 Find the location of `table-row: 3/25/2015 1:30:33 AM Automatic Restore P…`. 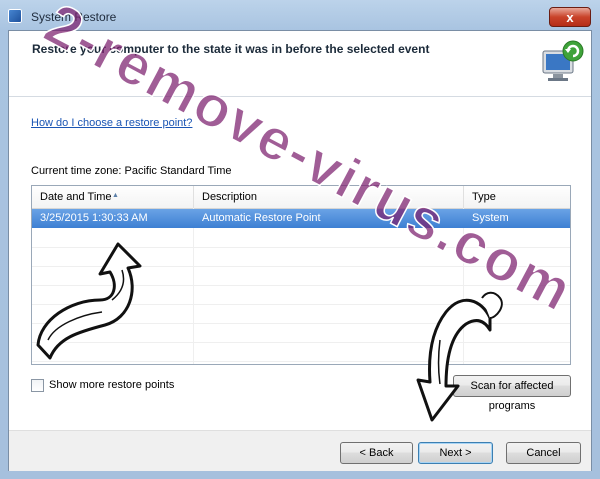

table-row: 3/25/2015 1:30:33 AM Automatic Restore P… is located at coordinates (301, 218).